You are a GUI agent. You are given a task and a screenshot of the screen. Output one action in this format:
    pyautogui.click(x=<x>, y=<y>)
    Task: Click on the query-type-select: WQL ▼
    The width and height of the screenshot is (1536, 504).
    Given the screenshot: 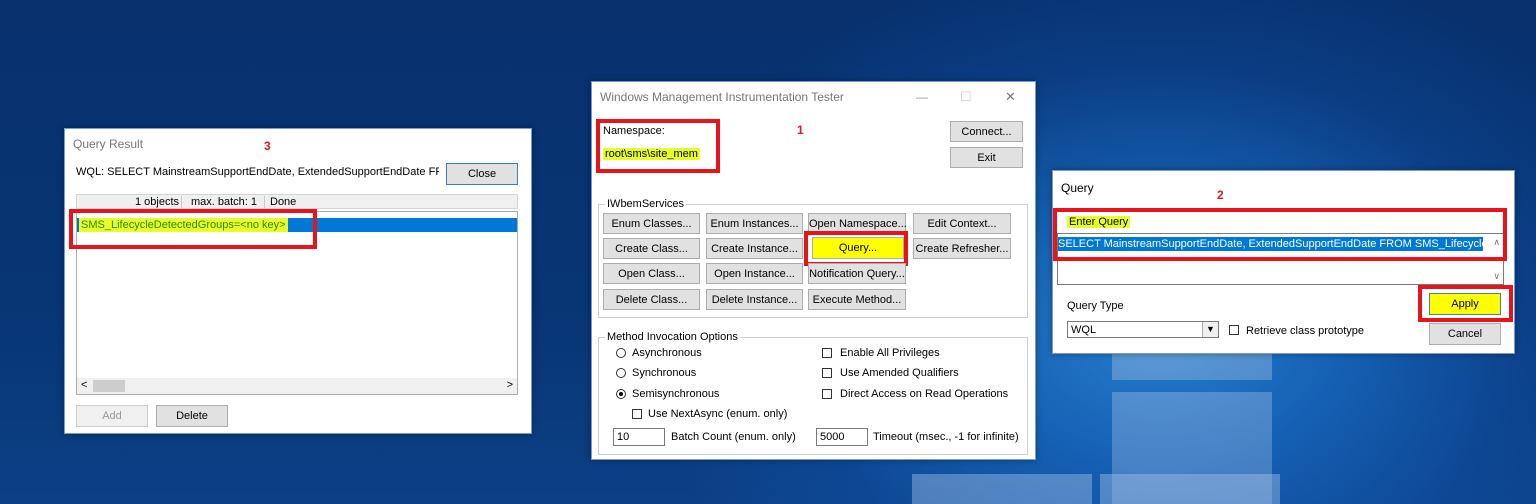 What is the action you would take?
    pyautogui.click(x=1143, y=329)
    